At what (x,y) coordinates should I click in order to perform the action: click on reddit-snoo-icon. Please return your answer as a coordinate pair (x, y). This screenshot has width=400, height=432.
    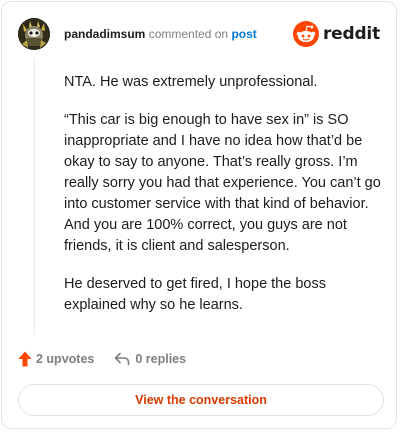
    Looking at the image, I should click on (305, 34).